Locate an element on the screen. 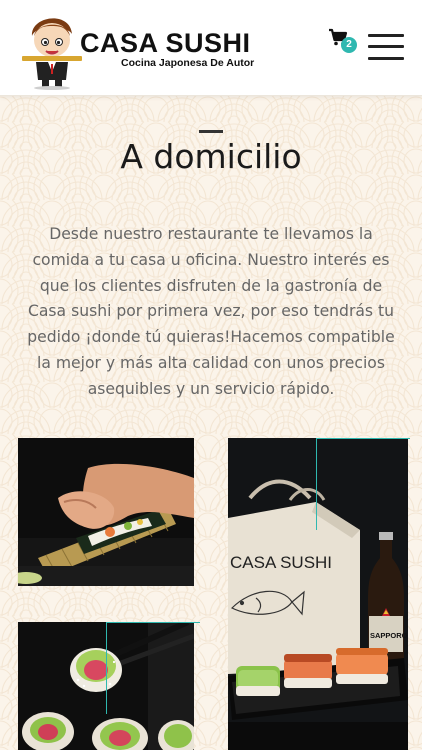  accent-line-left-horizontal is located at coordinates (153, 622).